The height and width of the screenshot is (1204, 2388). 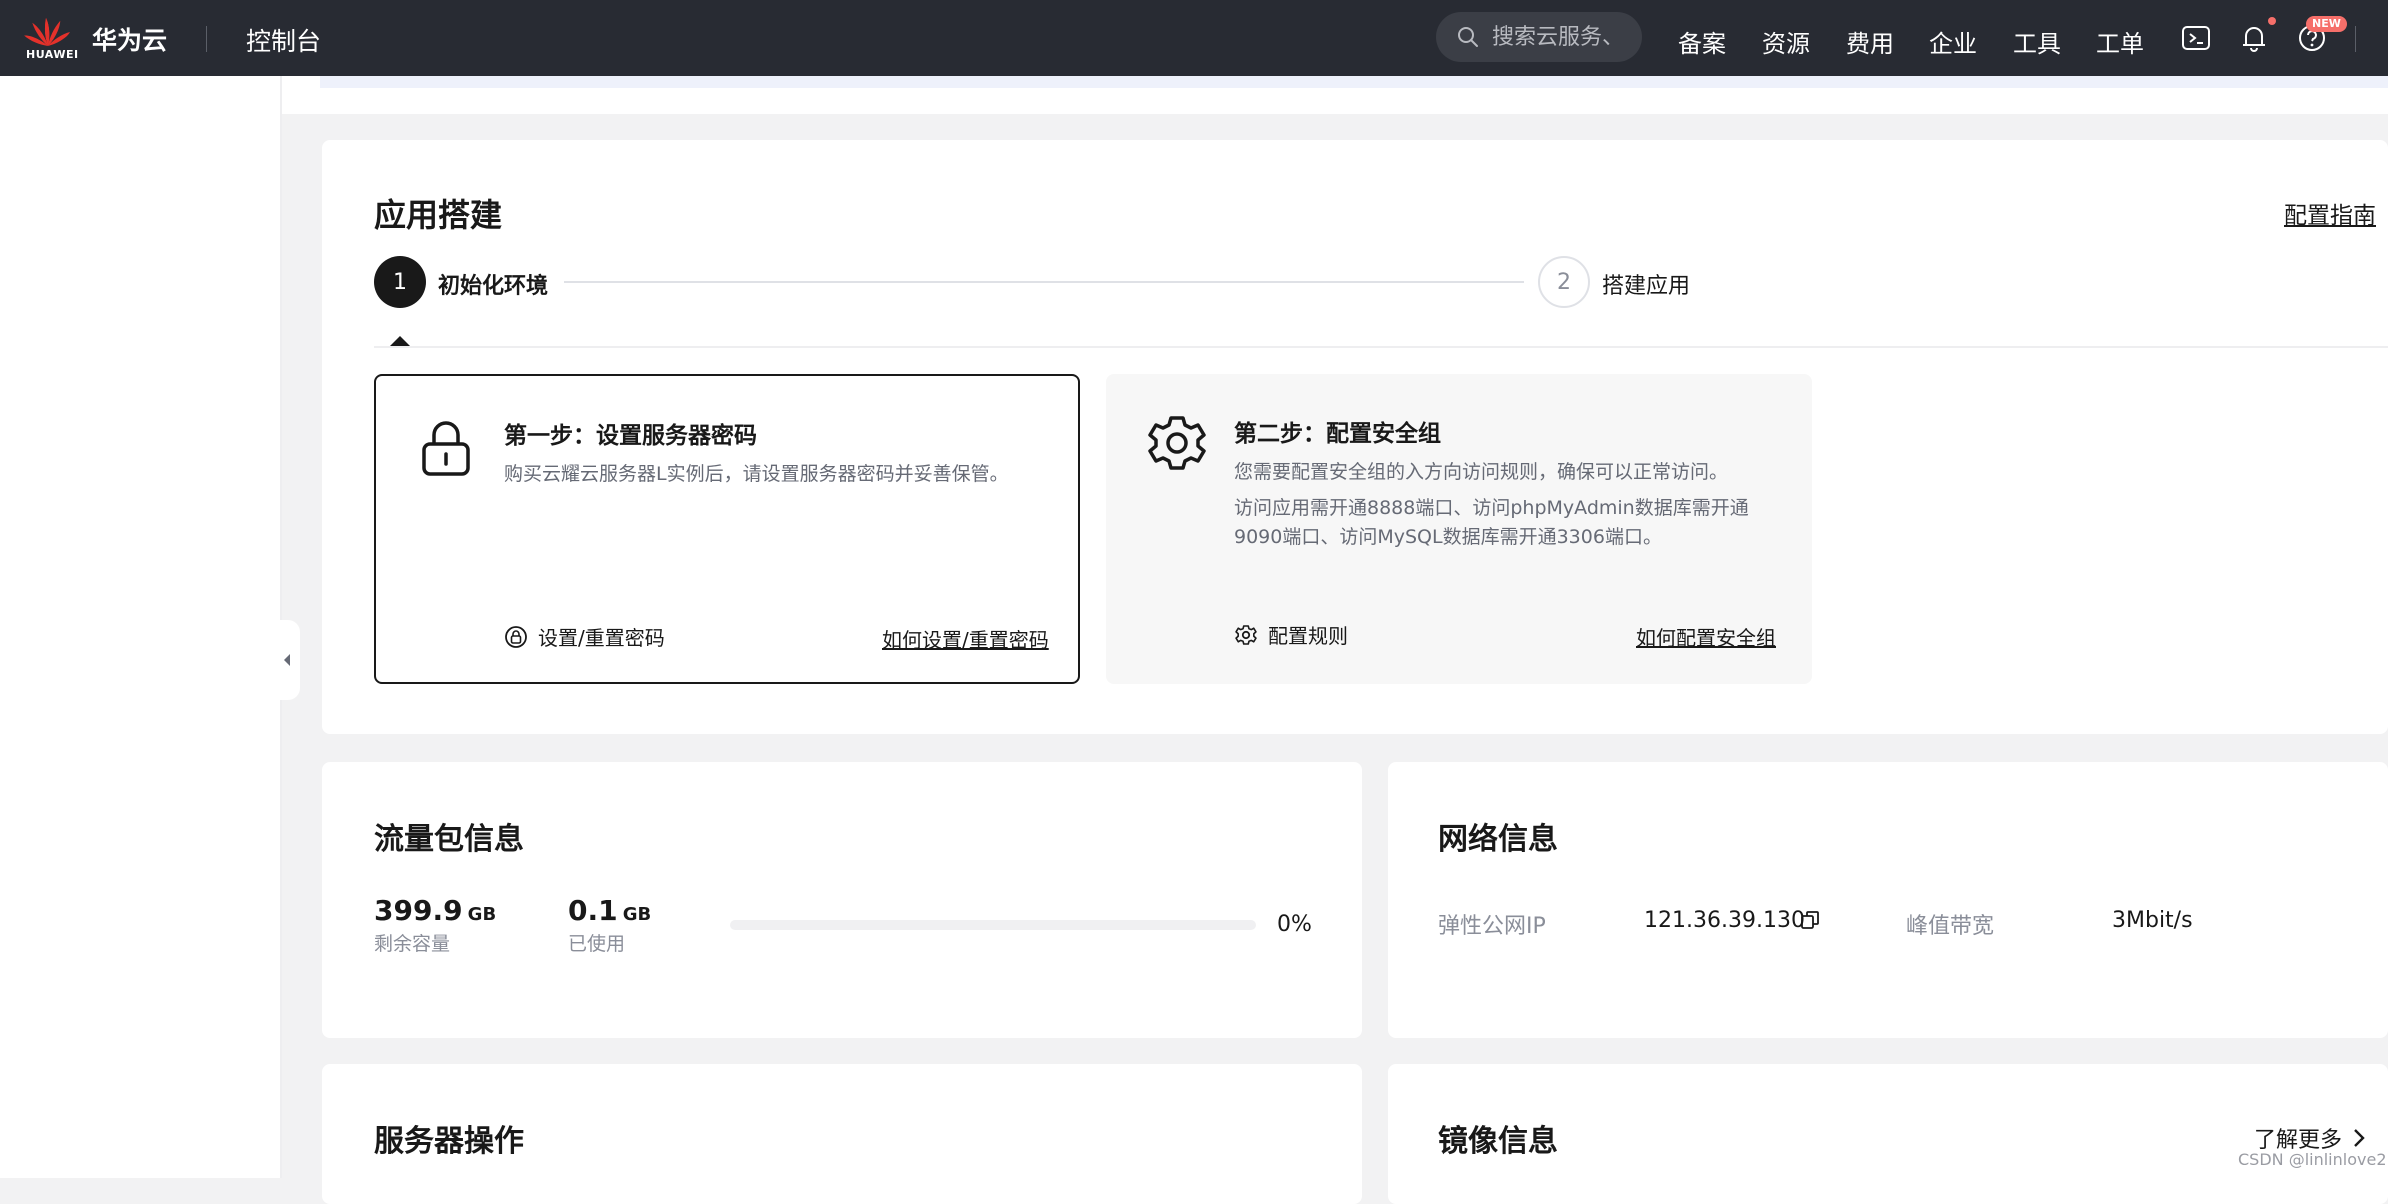 I want to click on used-unit: GB, so click(x=637, y=914).